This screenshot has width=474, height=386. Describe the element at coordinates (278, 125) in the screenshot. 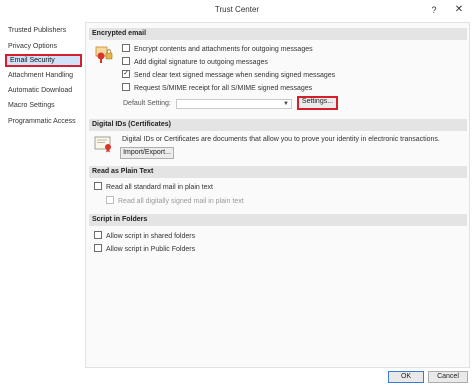

I see `digital-ids-header: Digital IDs (Certificates)` at that location.